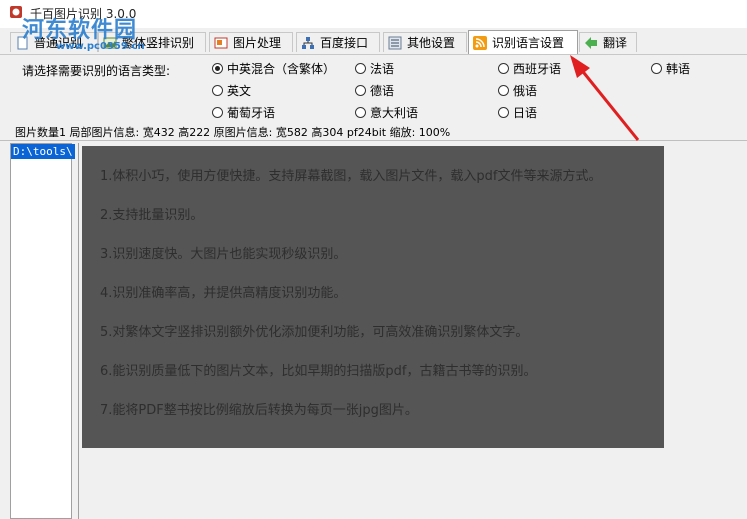 This screenshot has width=747, height=519. I want to click on radio-label: 法语, so click(382, 69).